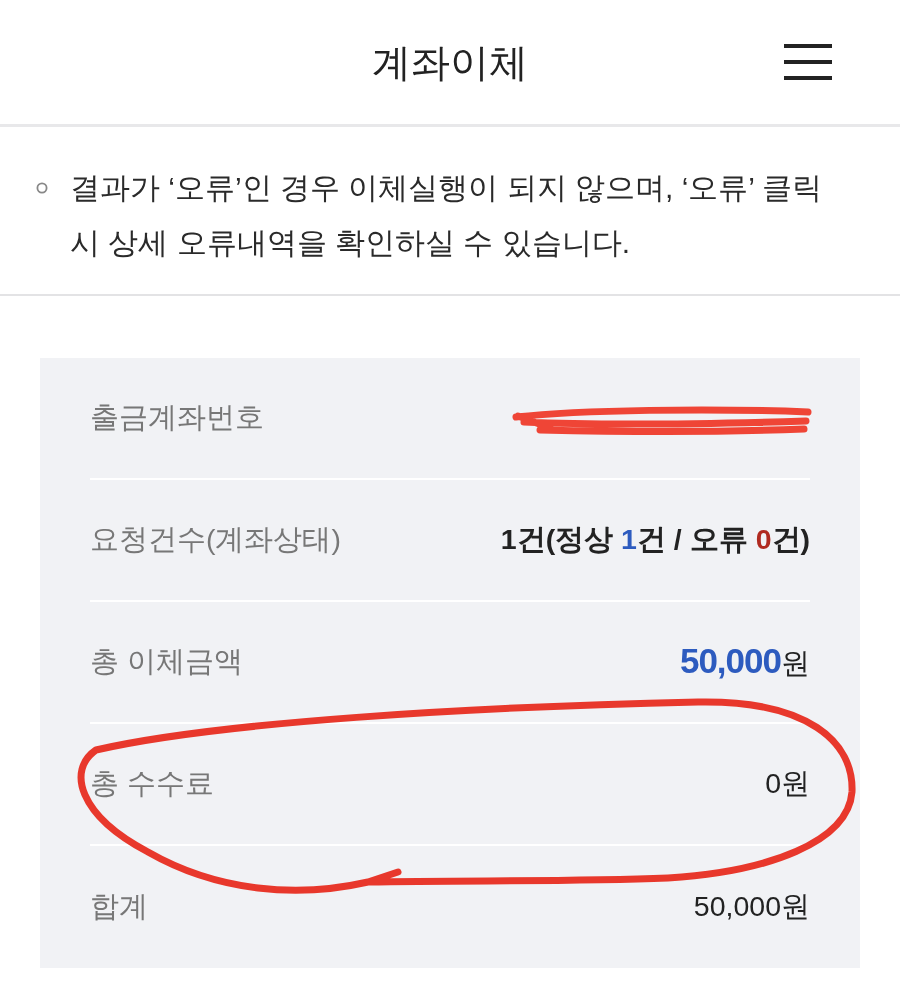 Image resolution: width=900 pixels, height=1007 pixels. Describe the element at coordinates (655, 539) in the screenshot. I see `row-value: 1건(정상 1건 / 오류 0건)` at that location.